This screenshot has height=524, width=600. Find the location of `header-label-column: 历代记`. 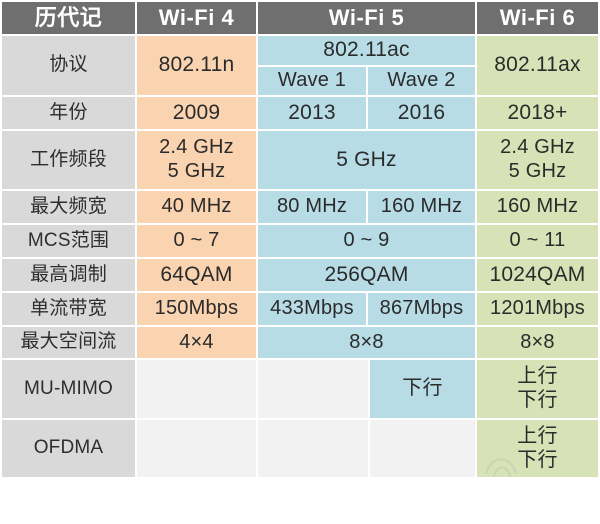

header-label-column: 历代记 is located at coordinates (68, 18).